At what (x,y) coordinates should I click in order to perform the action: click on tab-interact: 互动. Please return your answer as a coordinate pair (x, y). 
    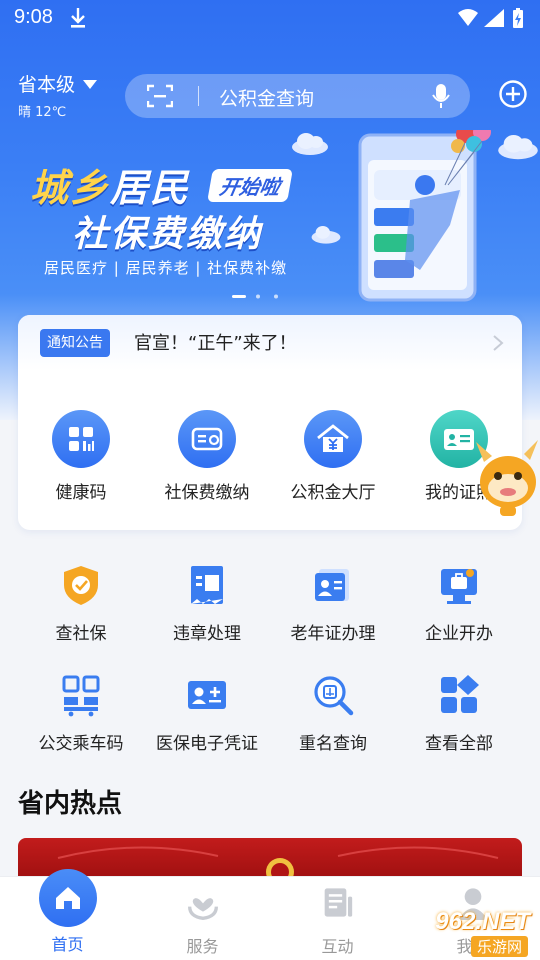
    Looking at the image, I should click on (337, 918).